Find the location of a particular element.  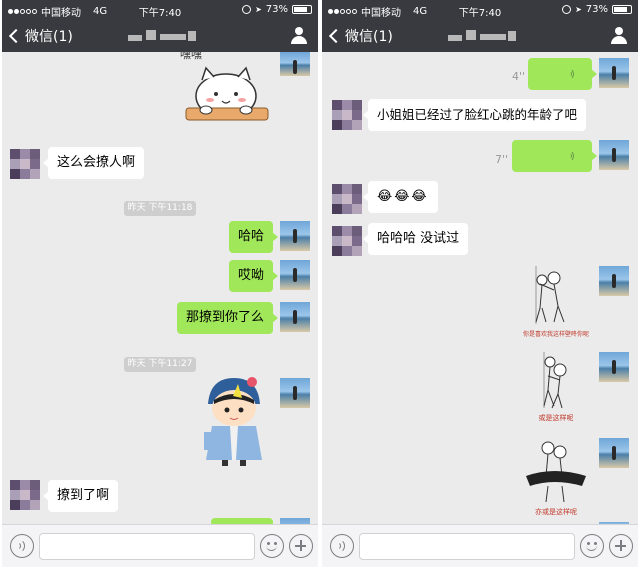

emoji-message: 😂😂😂 is located at coordinates (400, 197).